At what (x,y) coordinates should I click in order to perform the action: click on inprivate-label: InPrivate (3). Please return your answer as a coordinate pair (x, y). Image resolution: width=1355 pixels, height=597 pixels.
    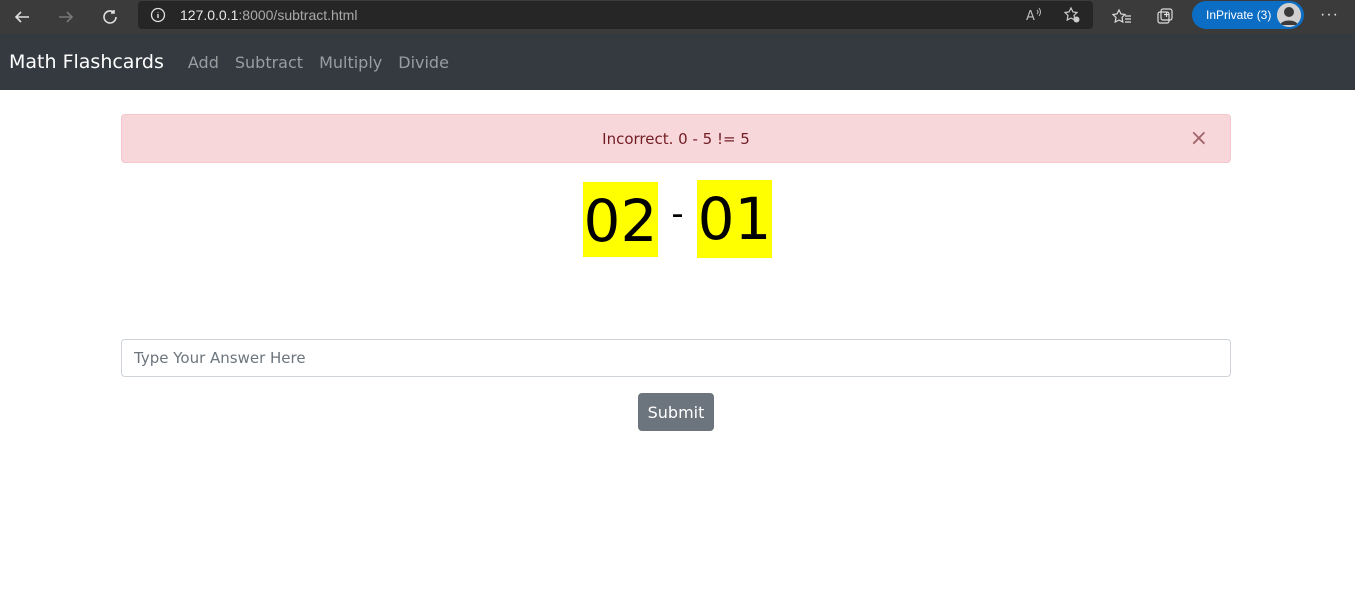
    Looking at the image, I should click on (1239, 15).